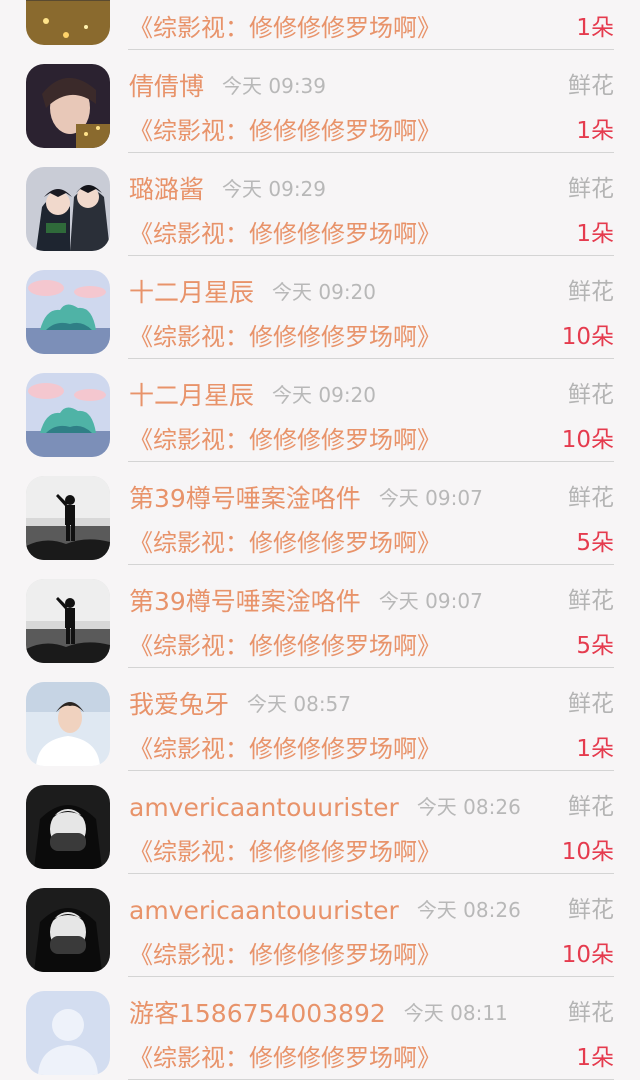 This screenshot has height=1080, width=640. What do you see at coordinates (274, 189) in the screenshot?
I see `timestamp: 今天 09:29` at bounding box center [274, 189].